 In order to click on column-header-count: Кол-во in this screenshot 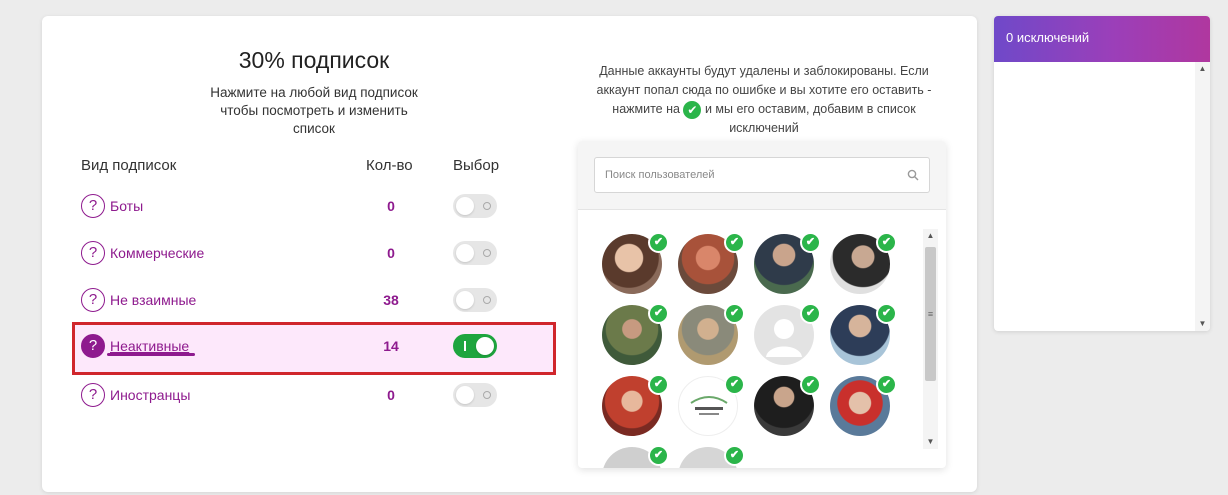, I will do `click(389, 165)`.